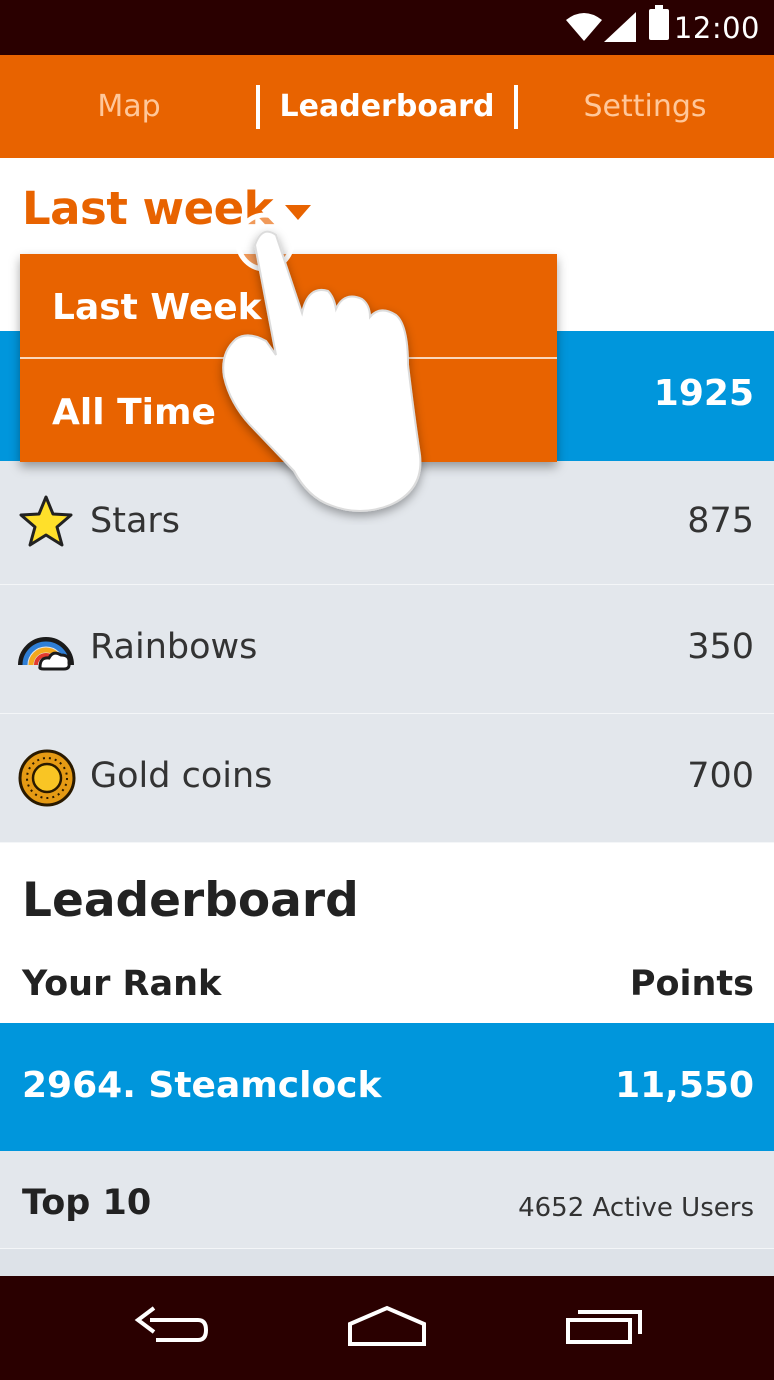 The image size is (774, 1380). I want to click on my-rank-points: 11,550, so click(684, 1085).